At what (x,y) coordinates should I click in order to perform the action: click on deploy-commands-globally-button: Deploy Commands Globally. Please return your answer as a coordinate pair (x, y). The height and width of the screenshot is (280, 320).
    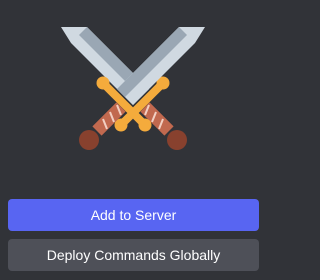
    Looking at the image, I should click on (133, 255).